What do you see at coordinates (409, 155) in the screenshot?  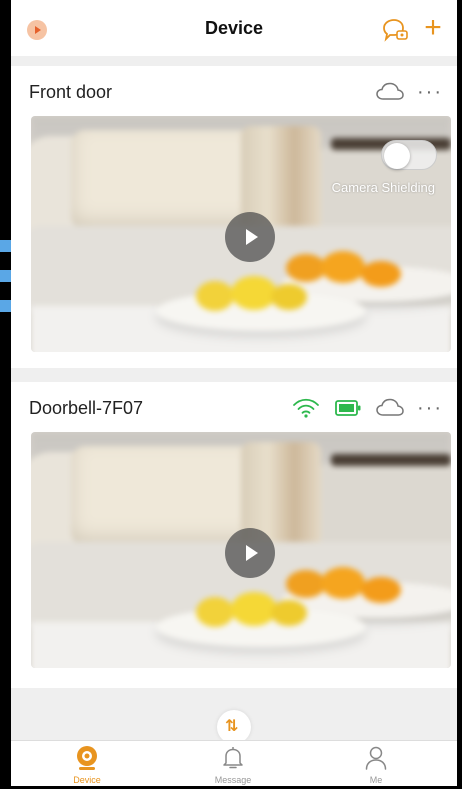 I see `camera-shielding-toggle` at bounding box center [409, 155].